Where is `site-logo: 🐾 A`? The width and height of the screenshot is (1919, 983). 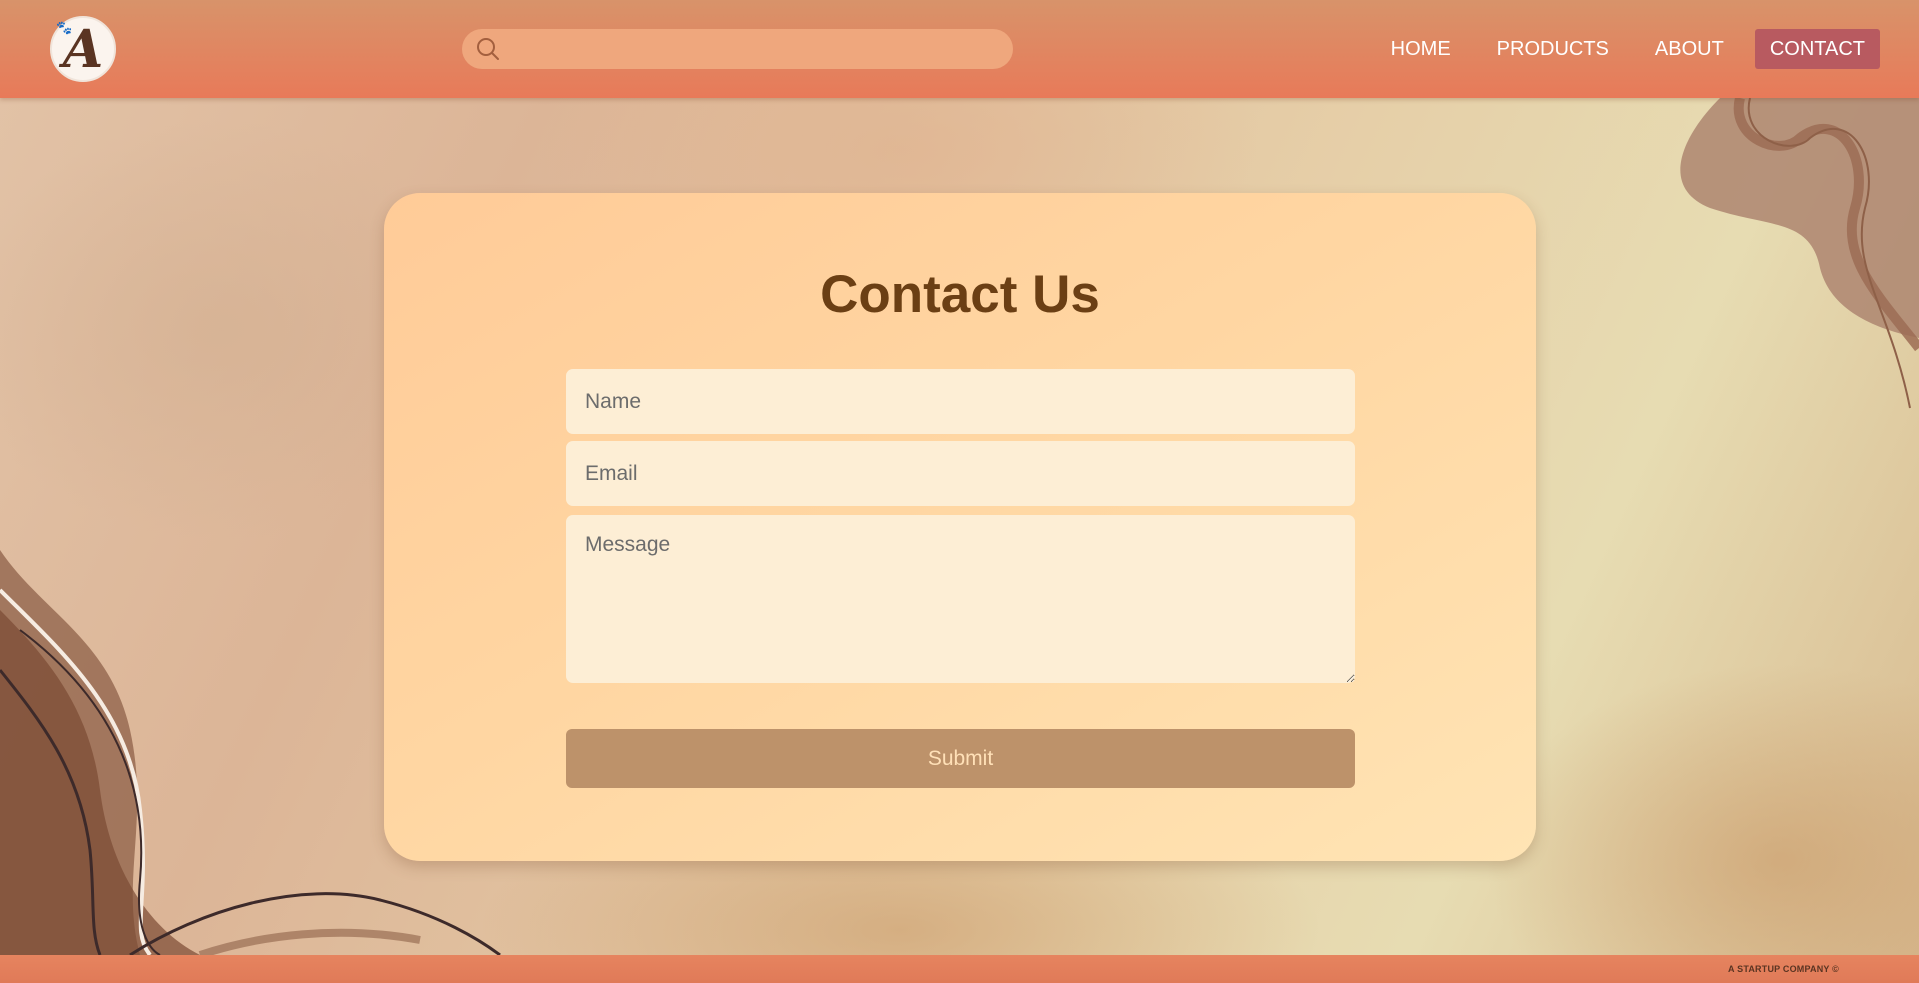 site-logo: 🐾 A is located at coordinates (83, 49).